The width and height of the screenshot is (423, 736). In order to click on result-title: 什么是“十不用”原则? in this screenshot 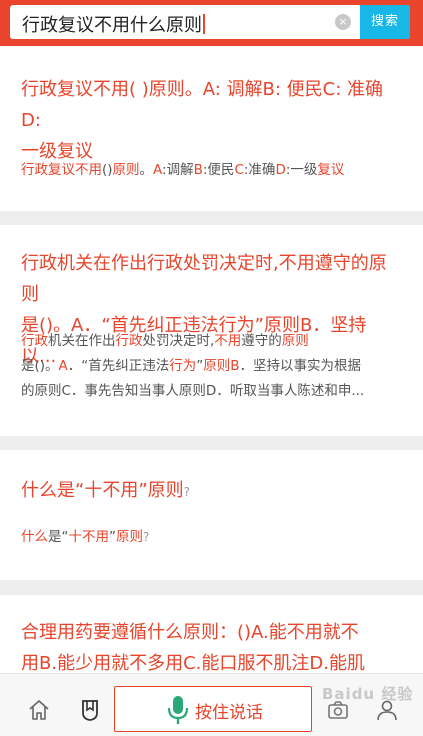, I will do `click(208, 491)`.